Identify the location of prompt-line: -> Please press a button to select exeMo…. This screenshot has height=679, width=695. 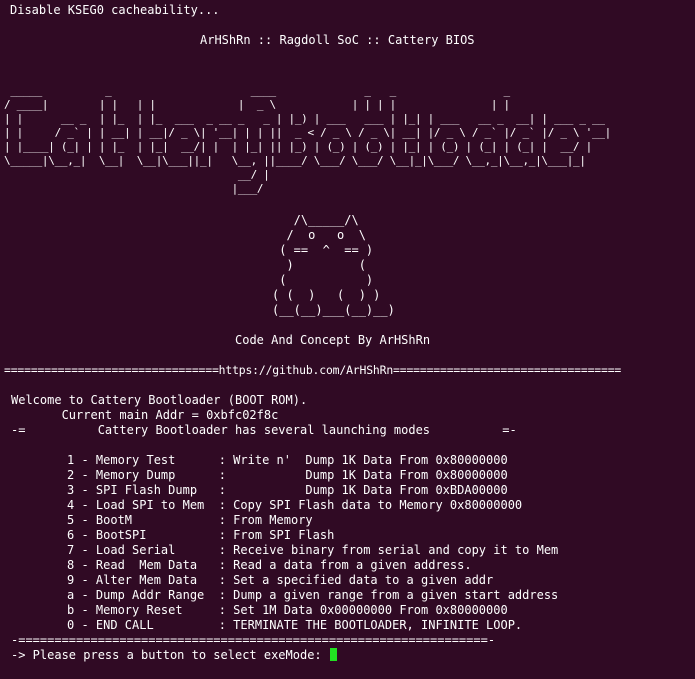
(174, 655).